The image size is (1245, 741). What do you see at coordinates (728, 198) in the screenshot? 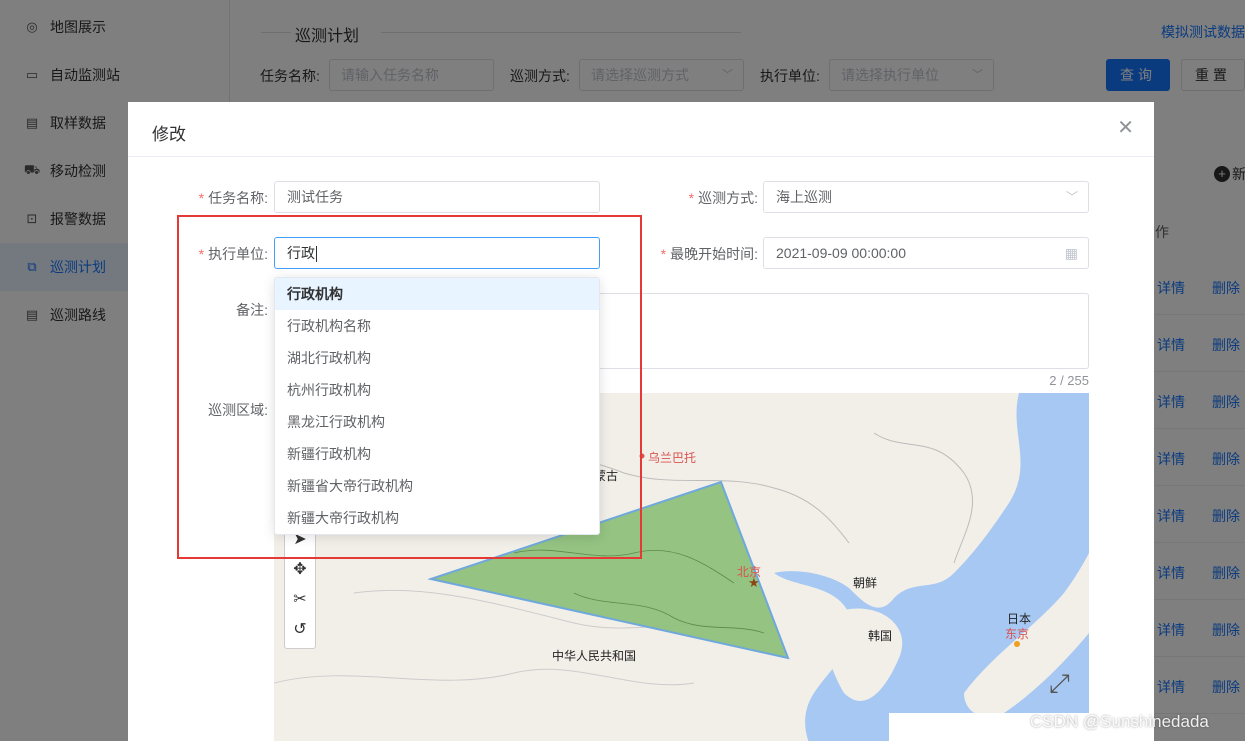
I see `label-text: 巡测方式:` at bounding box center [728, 198].